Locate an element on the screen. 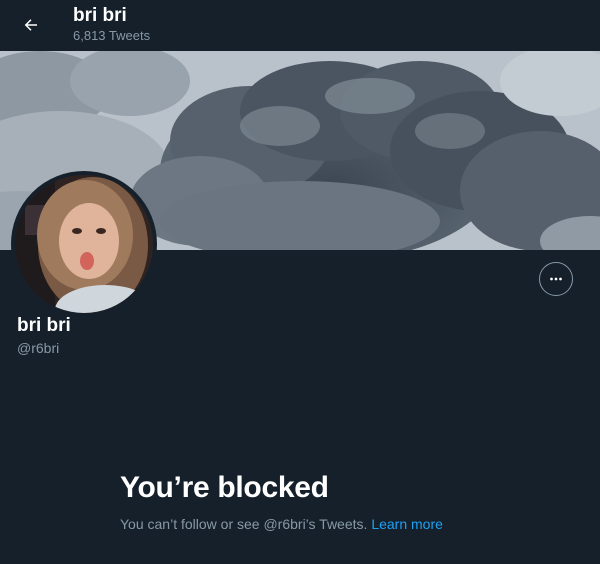 This screenshot has width=600, height=564. header-title: bri bri is located at coordinates (100, 15).